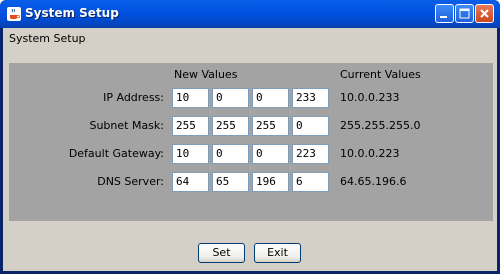  What do you see at coordinates (190, 126) in the screenshot?
I see `subnet-mask-octet-1: 255` at bounding box center [190, 126].